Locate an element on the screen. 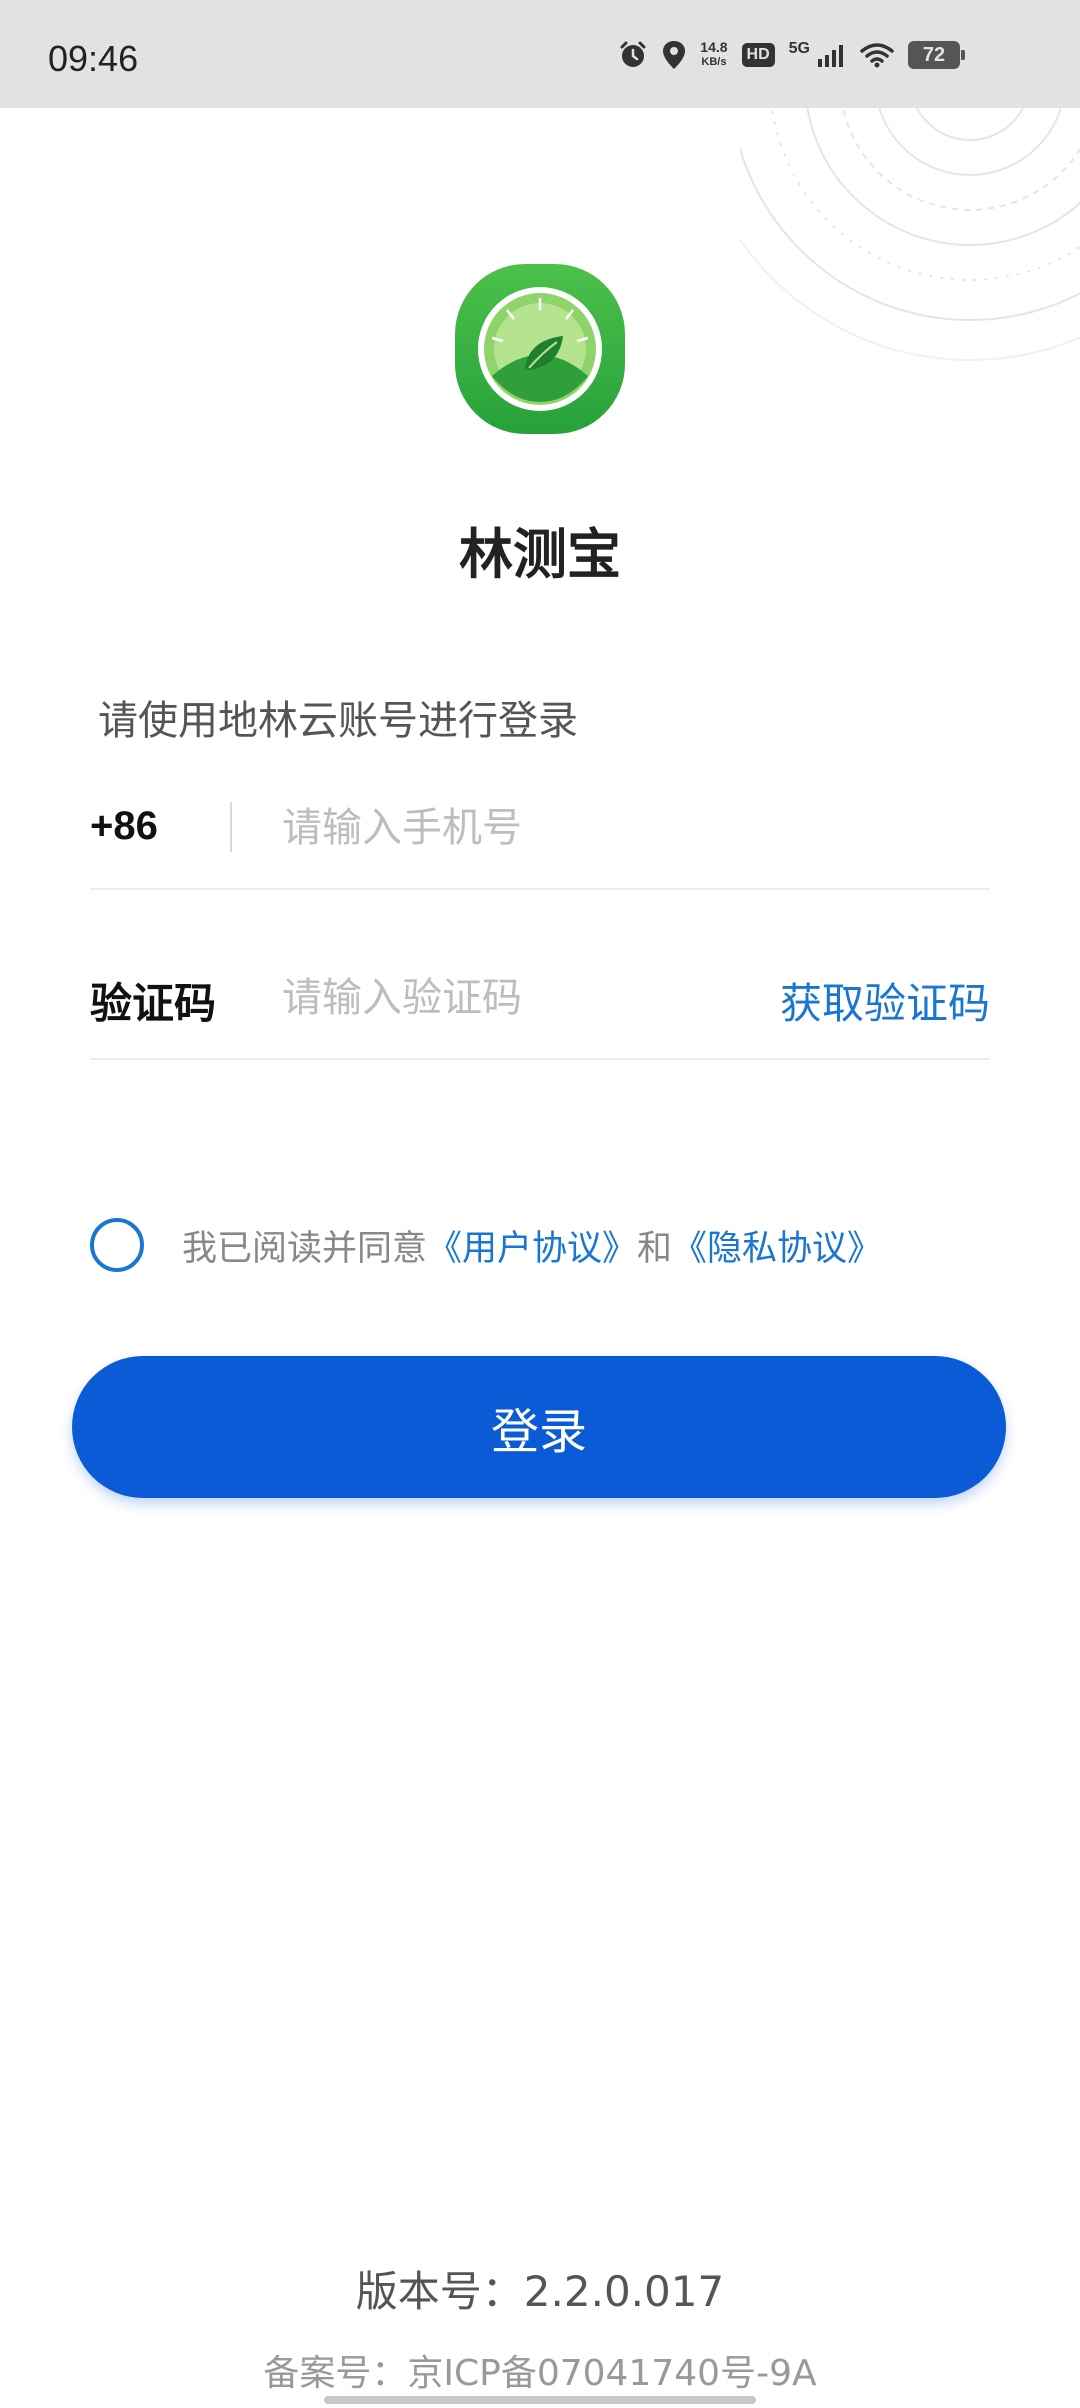  signal-icon is located at coordinates (832, 55).